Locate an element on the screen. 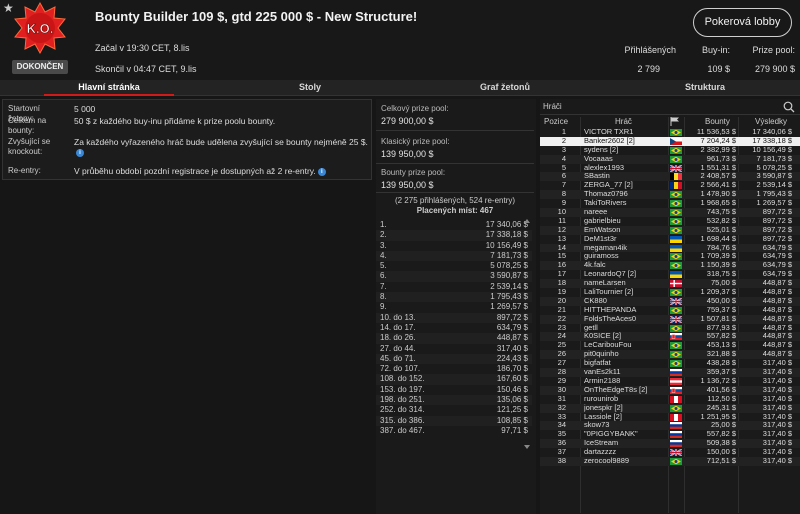  payout-amount: 17 340,06 $ is located at coordinates (506, 224).